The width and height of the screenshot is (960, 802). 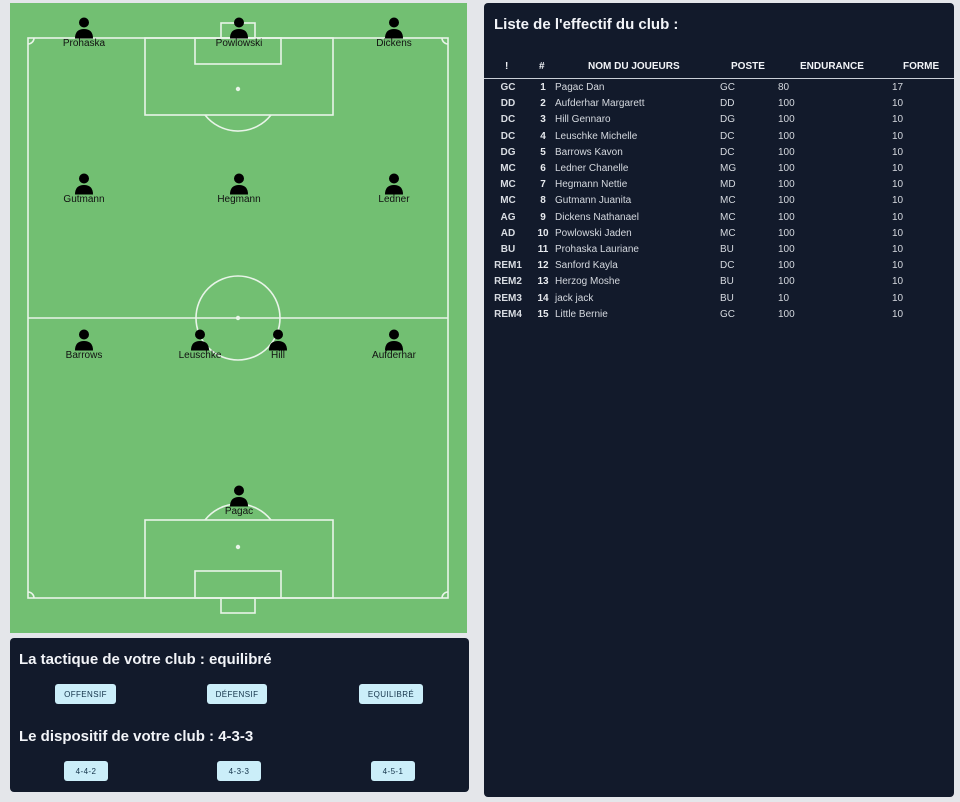 What do you see at coordinates (719, 88) in the screenshot?
I see `table-row: GC 1 Pagac Dan GC 80 17` at bounding box center [719, 88].